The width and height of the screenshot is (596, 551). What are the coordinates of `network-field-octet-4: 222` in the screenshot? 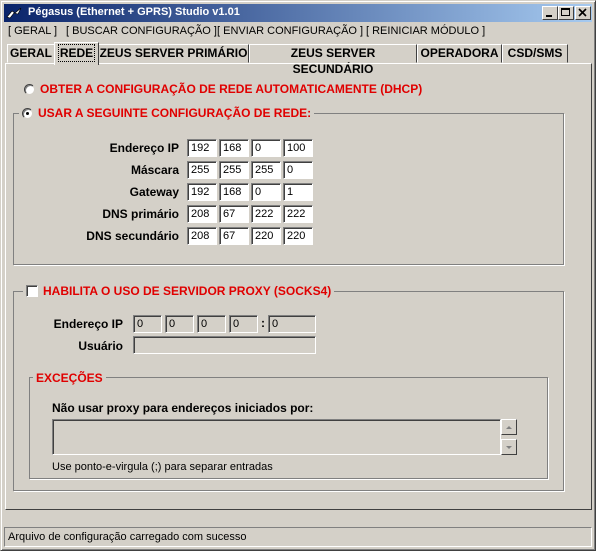 It's located at (298, 214).